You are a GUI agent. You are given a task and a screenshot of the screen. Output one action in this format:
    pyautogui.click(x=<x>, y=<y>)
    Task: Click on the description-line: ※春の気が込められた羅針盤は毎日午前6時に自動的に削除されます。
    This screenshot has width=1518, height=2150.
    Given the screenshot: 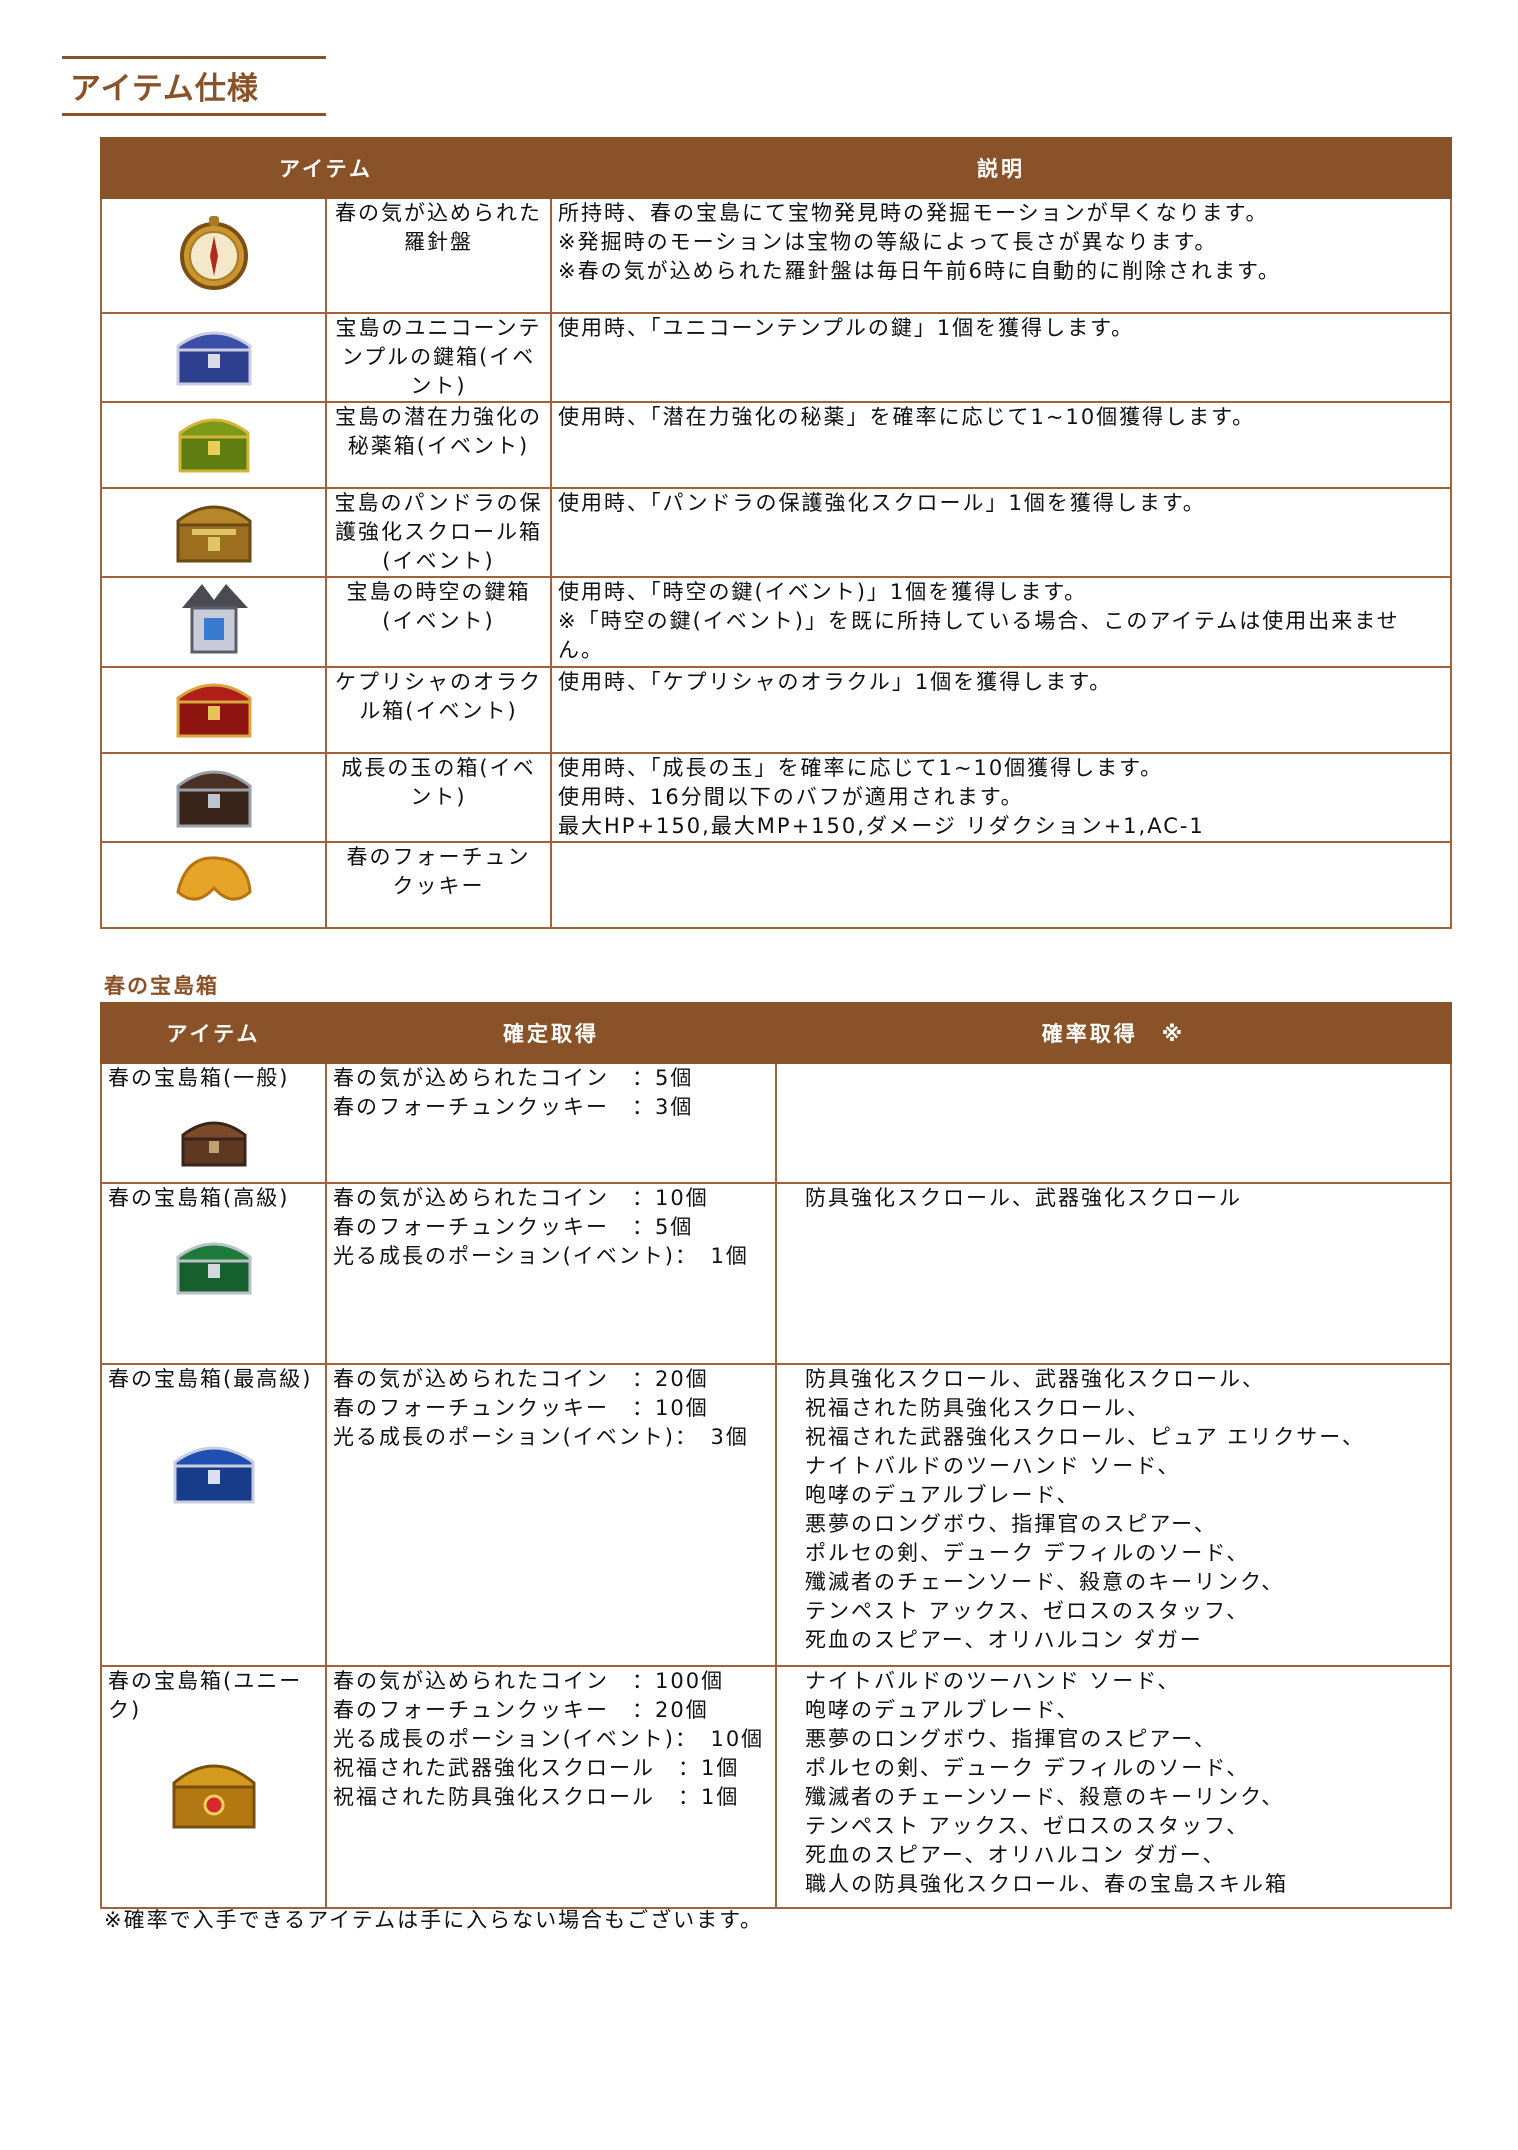 What is the action you would take?
    pyautogui.click(x=919, y=271)
    